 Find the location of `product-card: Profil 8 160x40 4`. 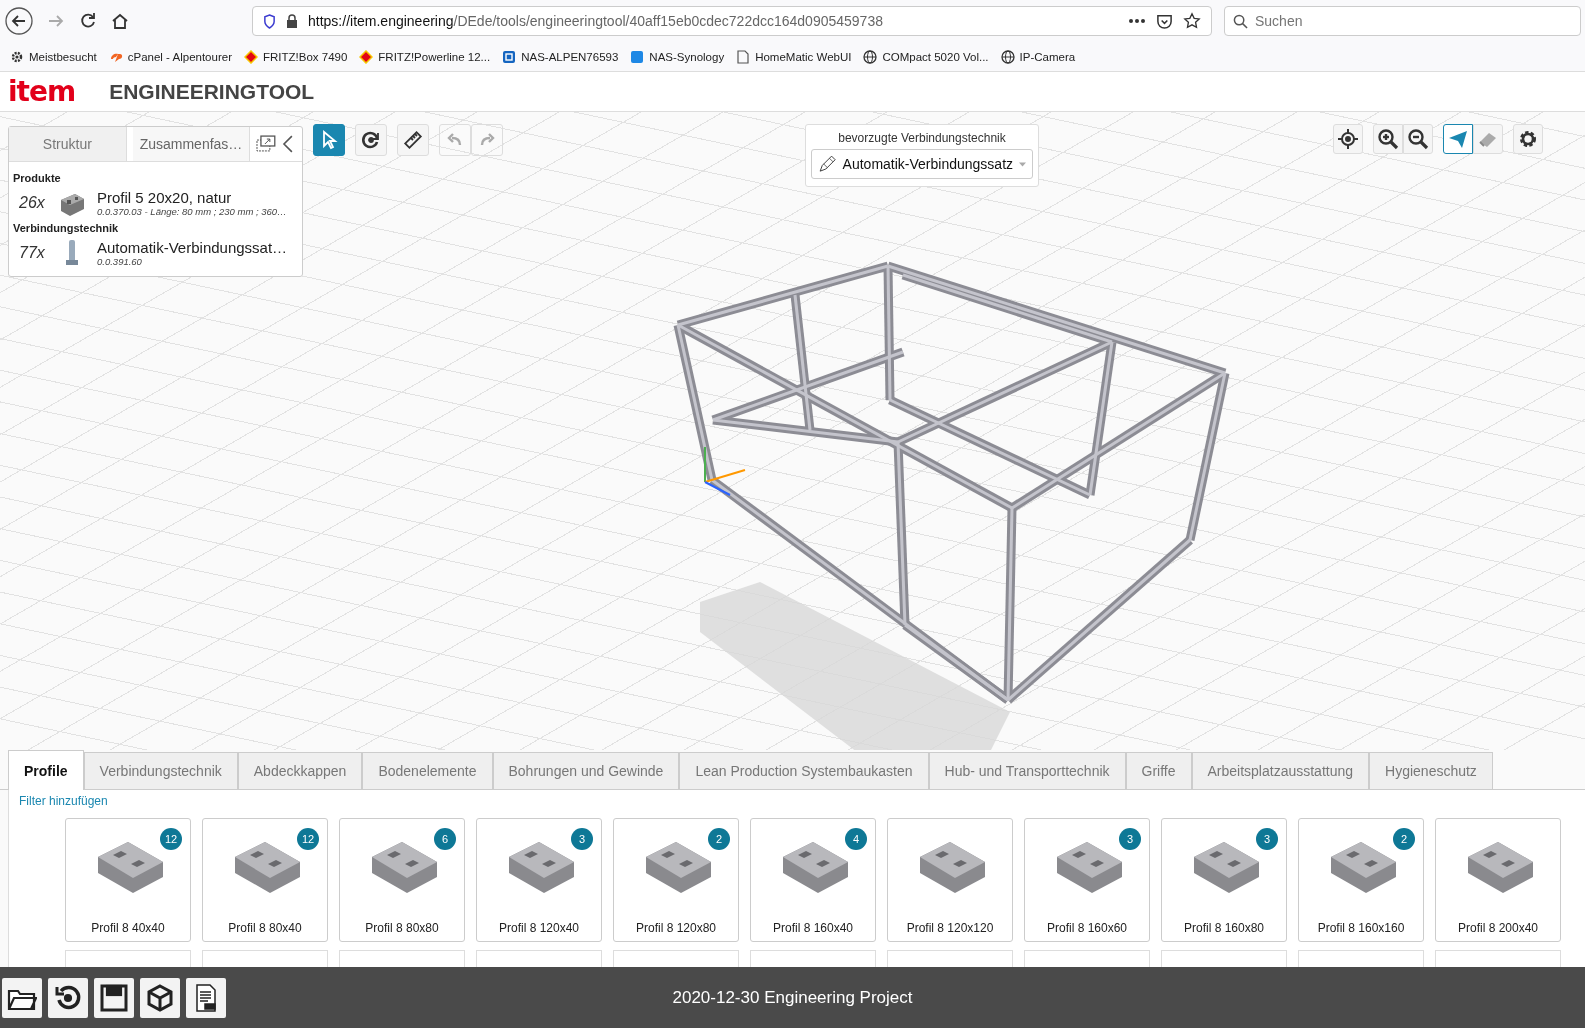

product-card: Profil 8 160x40 4 is located at coordinates (813, 880).